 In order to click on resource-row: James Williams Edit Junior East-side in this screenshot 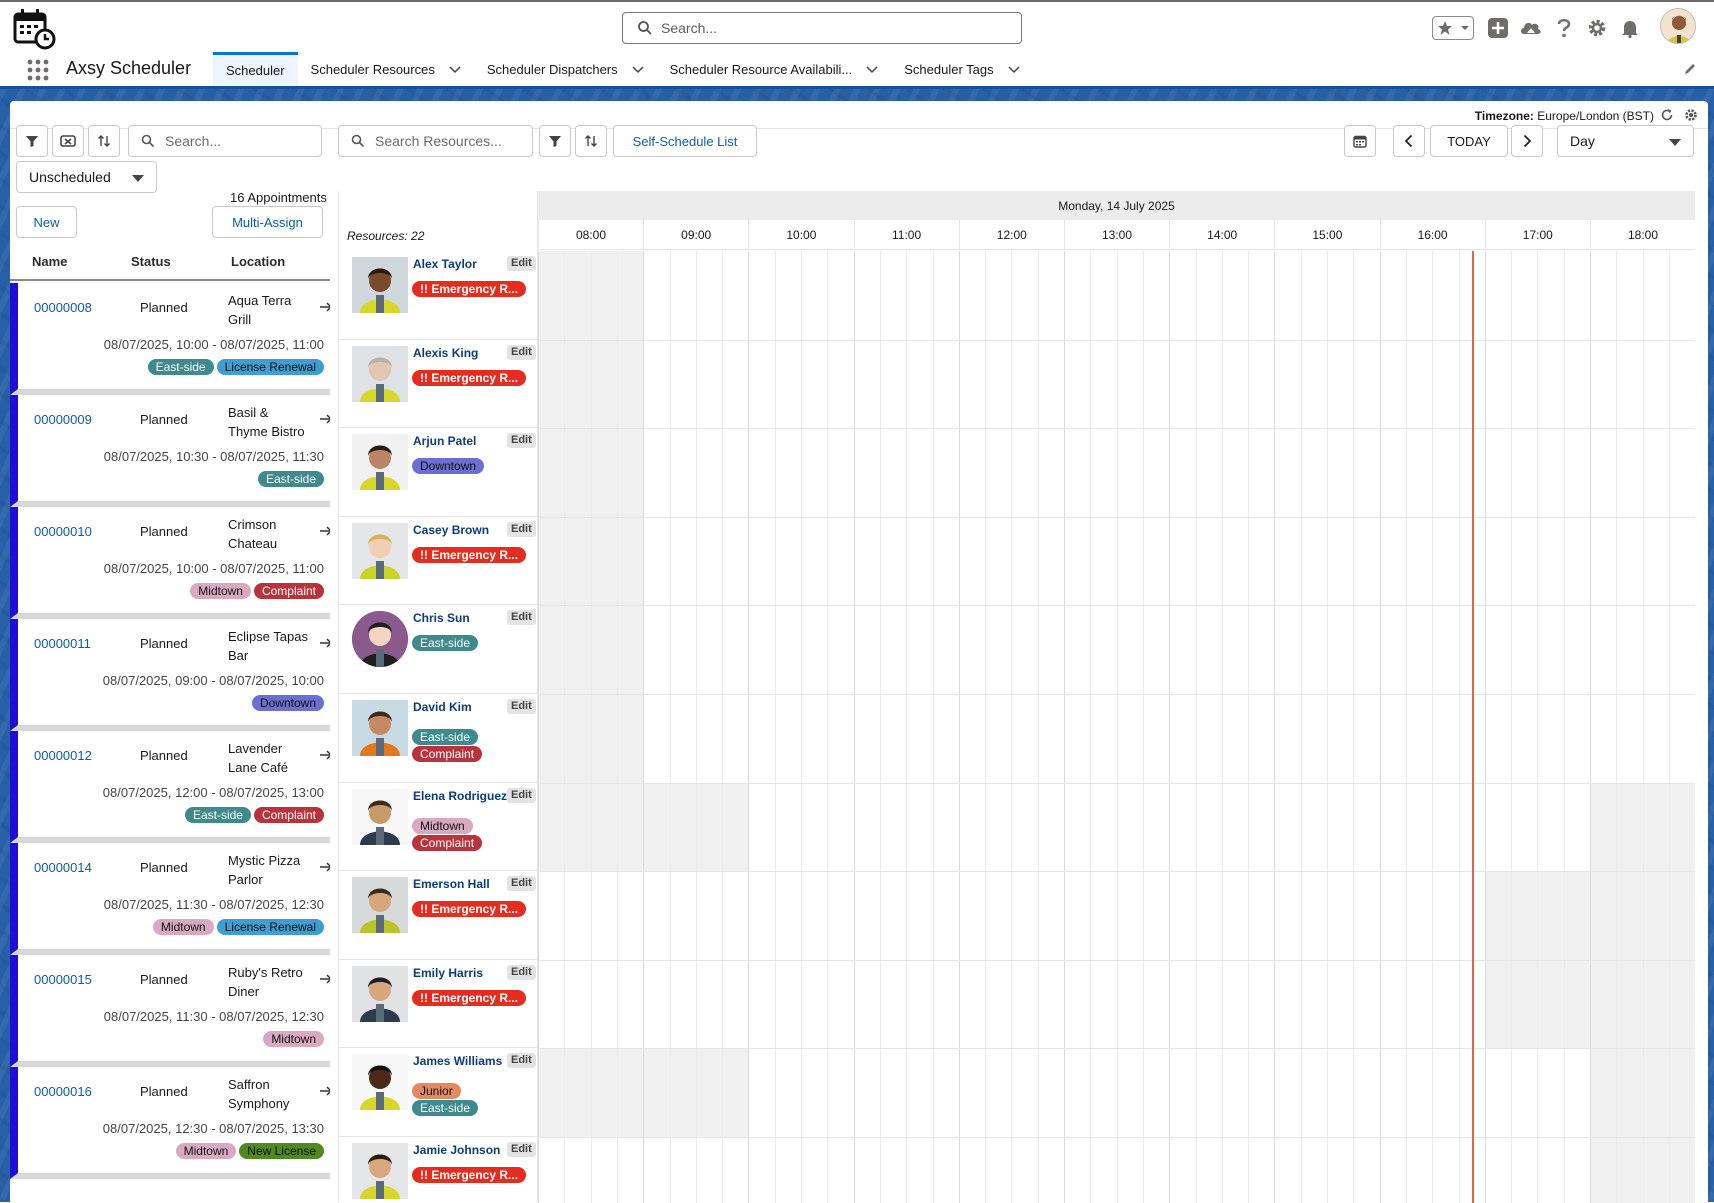, I will do `click(438, 1092)`.